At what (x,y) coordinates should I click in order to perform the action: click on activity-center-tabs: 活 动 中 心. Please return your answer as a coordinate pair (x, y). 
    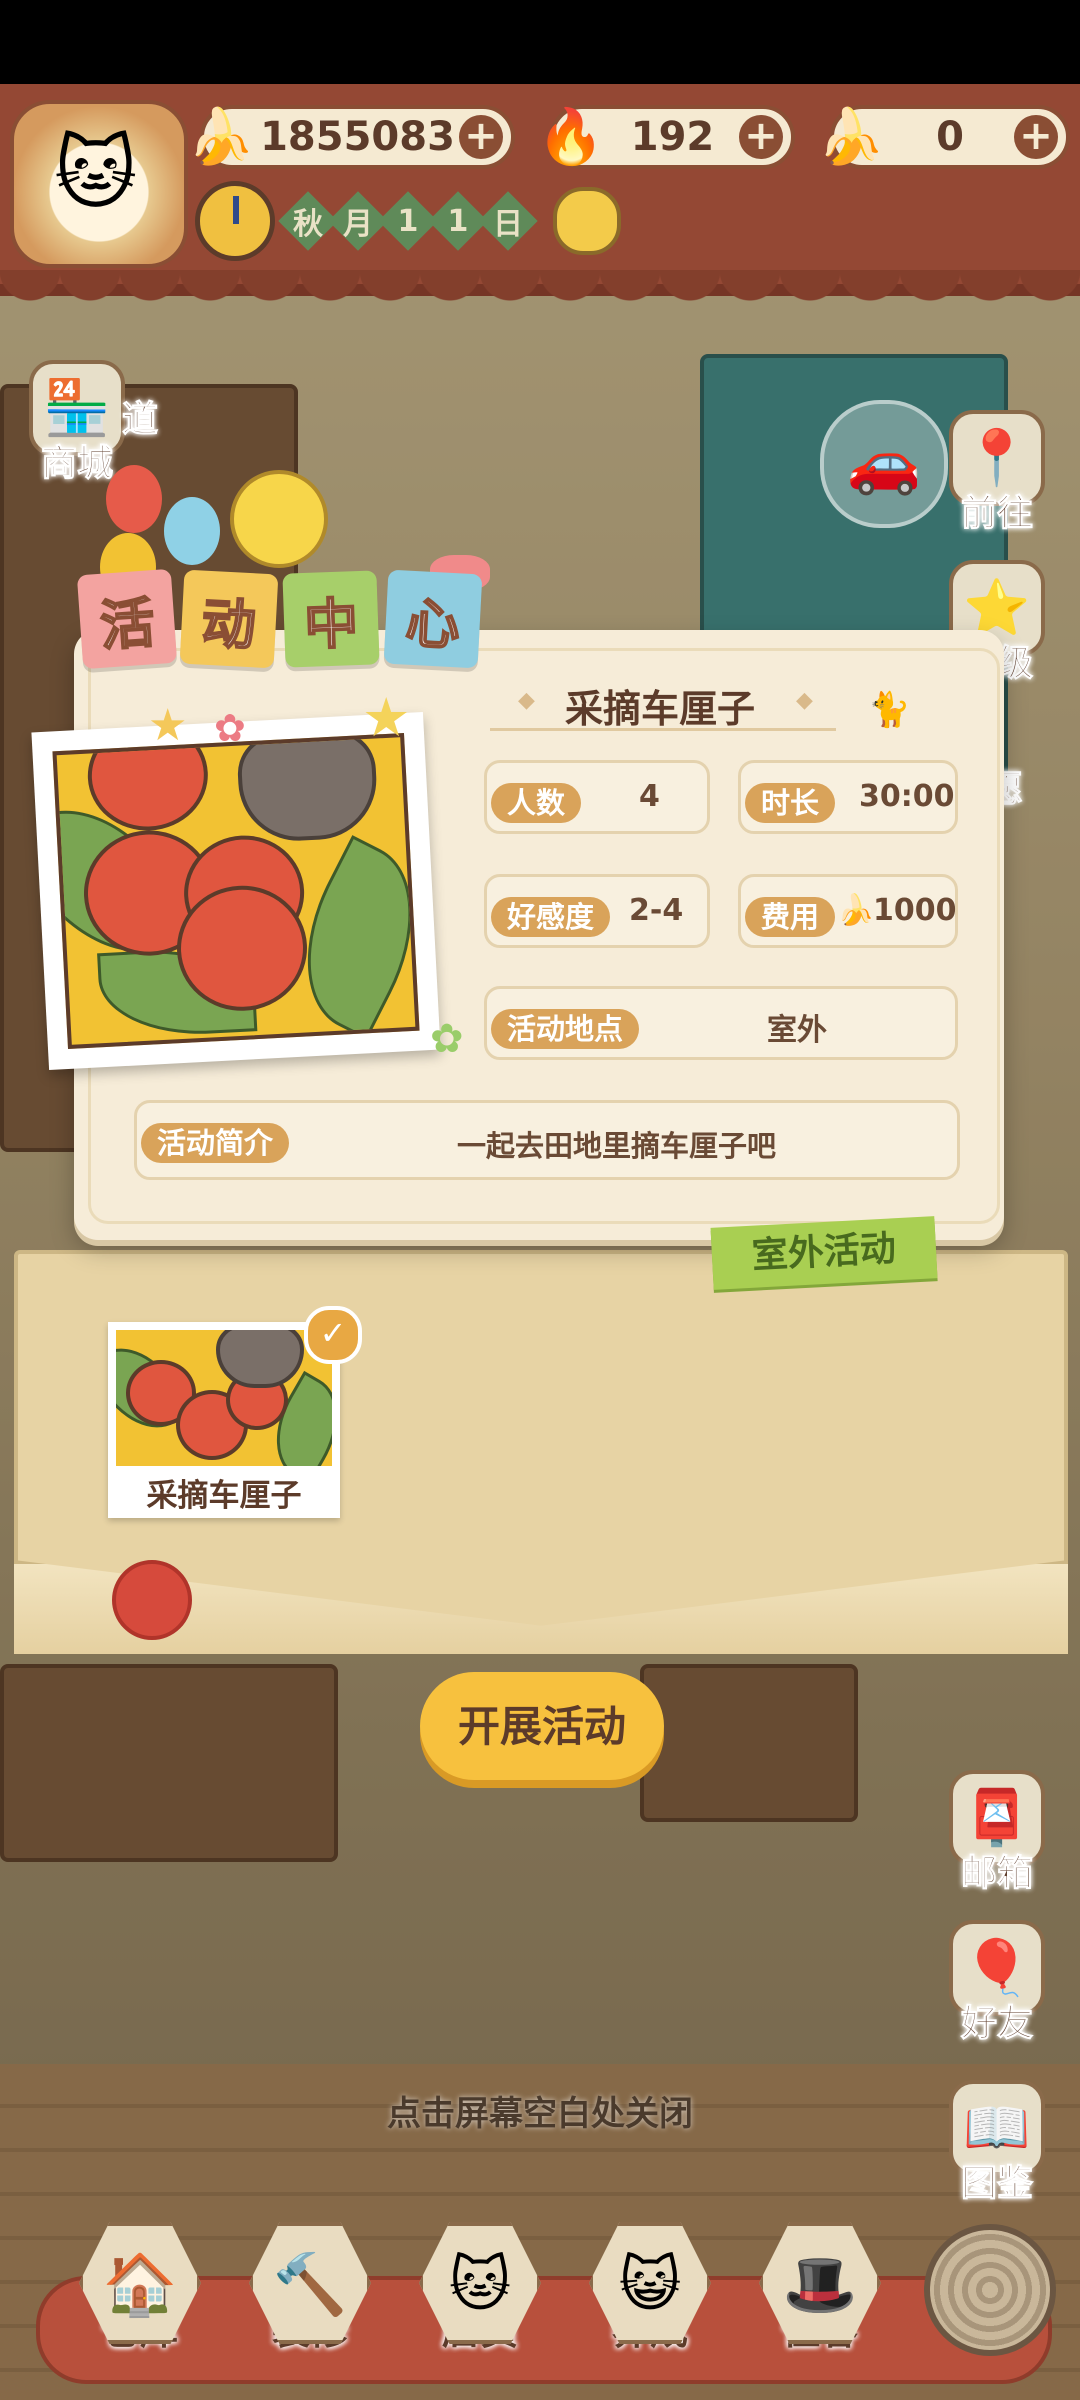
    Looking at the image, I should click on (282, 619).